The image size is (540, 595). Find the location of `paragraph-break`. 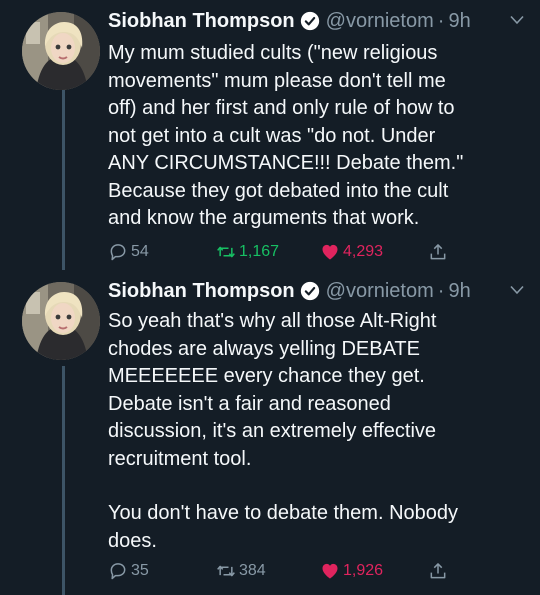

paragraph-break is located at coordinates (317, 486).